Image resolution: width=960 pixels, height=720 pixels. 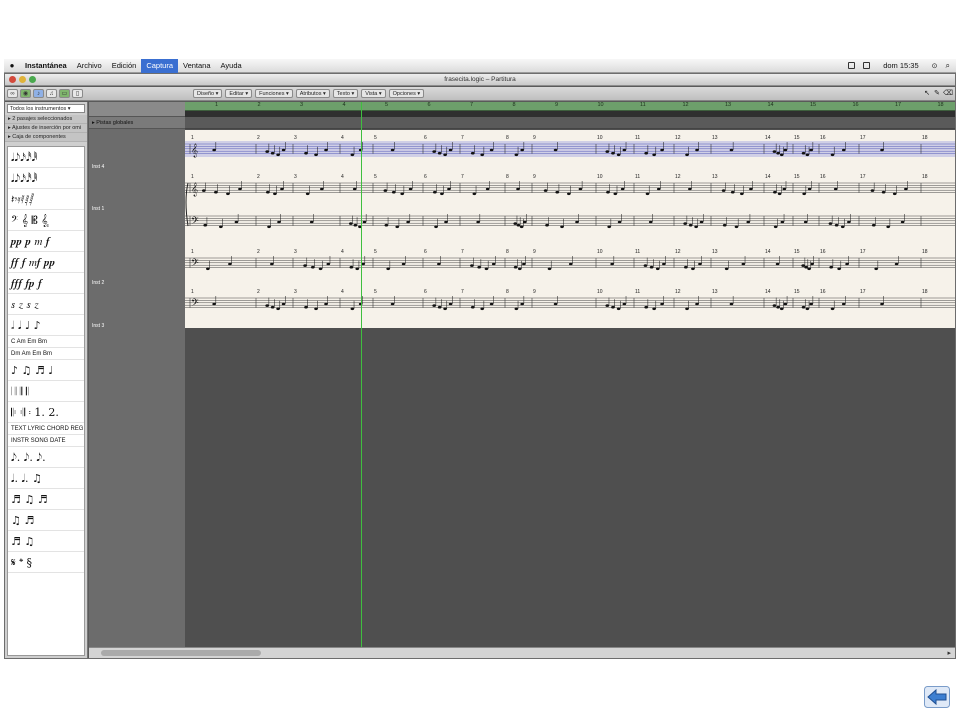 What do you see at coordinates (98, 326) in the screenshot?
I see `track-label-inst3: Inst 3` at bounding box center [98, 326].